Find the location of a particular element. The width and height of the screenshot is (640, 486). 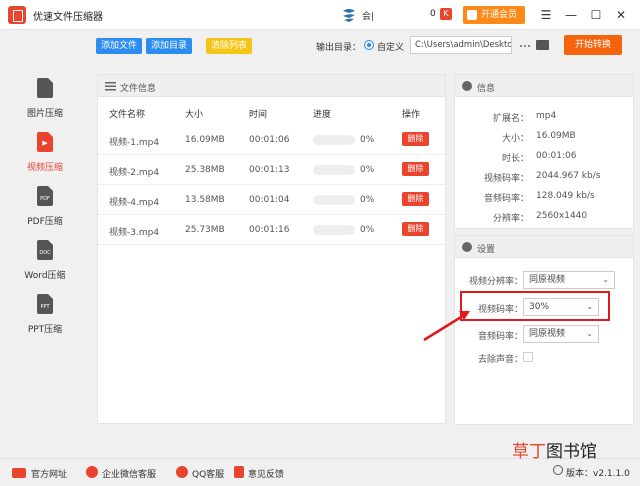

coin-count: 0 is located at coordinates (433, 14).